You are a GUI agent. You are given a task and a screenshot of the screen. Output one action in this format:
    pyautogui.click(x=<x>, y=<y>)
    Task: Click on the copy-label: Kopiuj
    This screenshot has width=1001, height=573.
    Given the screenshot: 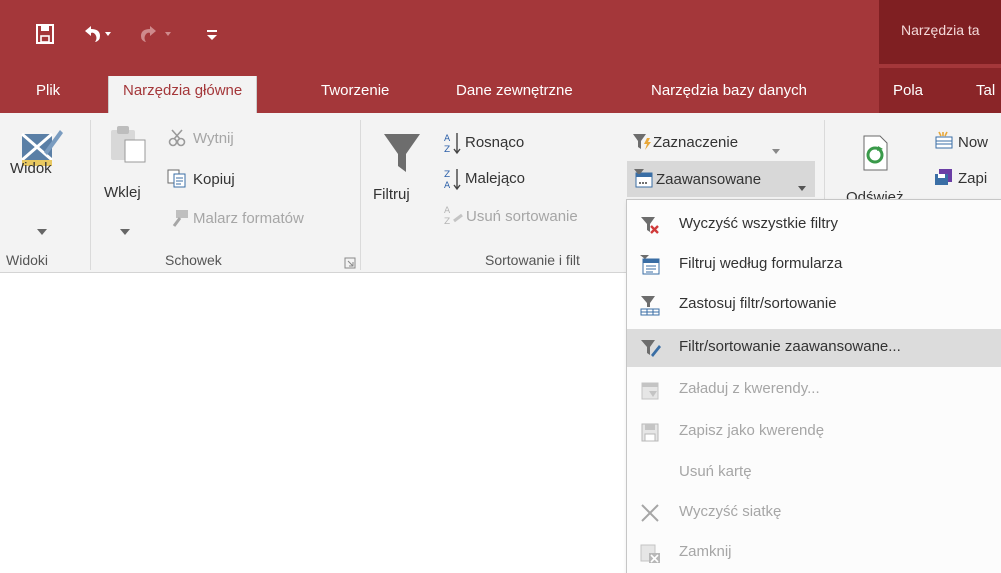 What is the action you would take?
    pyautogui.click(x=214, y=179)
    